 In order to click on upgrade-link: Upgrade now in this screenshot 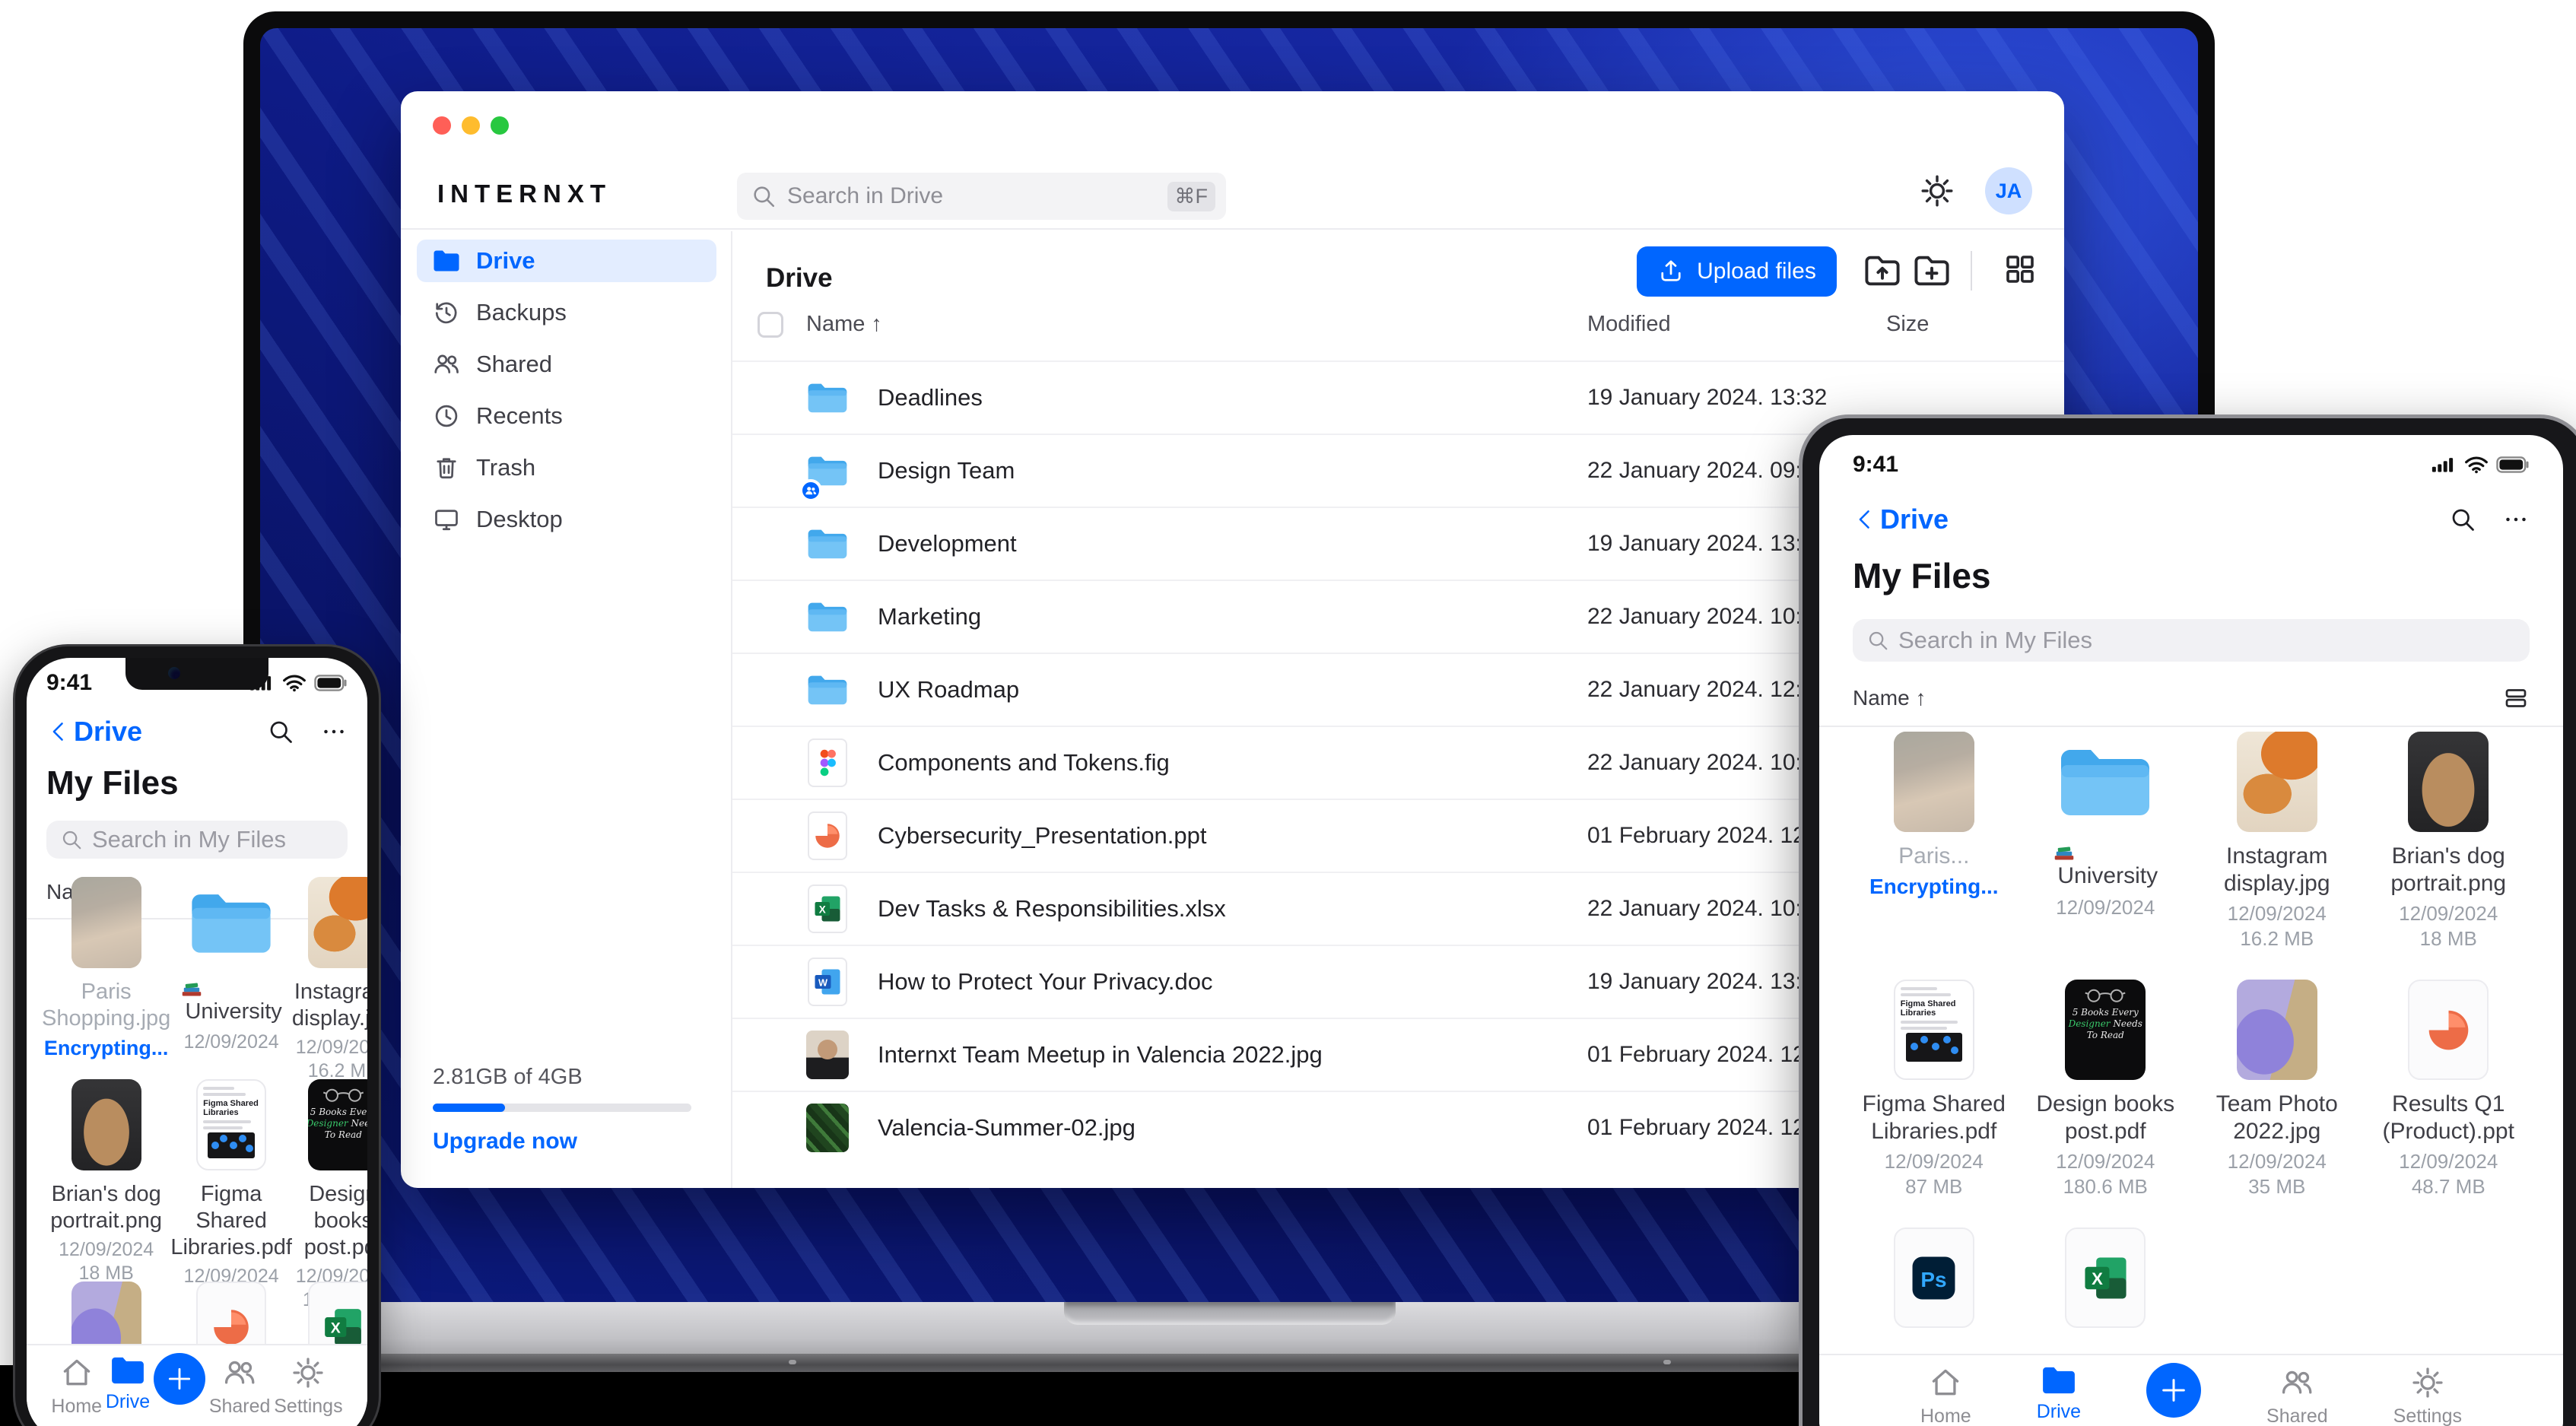, I will do `click(562, 1141)`.